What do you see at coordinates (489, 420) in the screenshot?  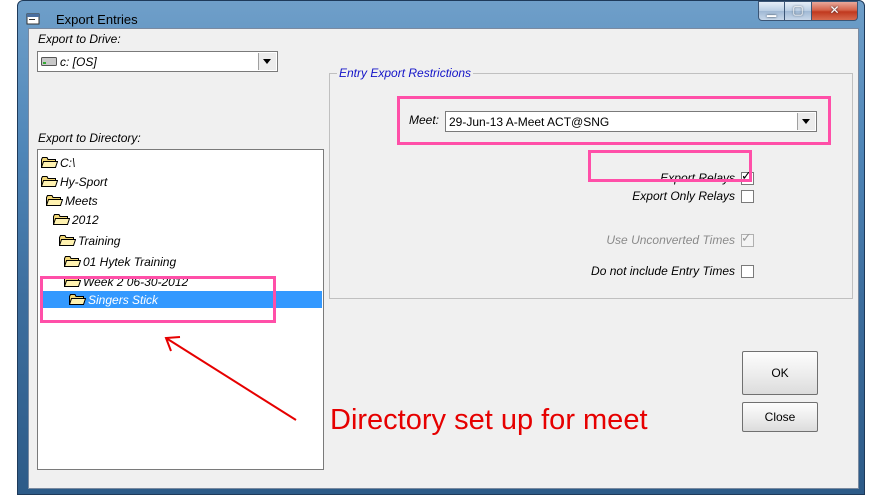 I see `annotation-text: Directory set up for meet` at bounding box center [489, 420].